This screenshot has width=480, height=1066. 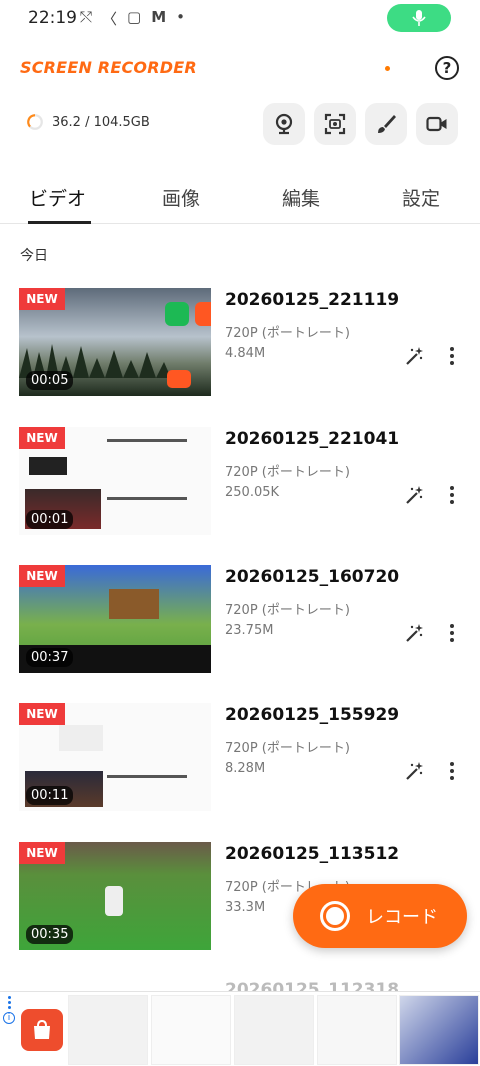 What do you see at coordinates (301, 197) in the screenshot?
I see `tab-edit: 編集` at bounding box center [301, 197].